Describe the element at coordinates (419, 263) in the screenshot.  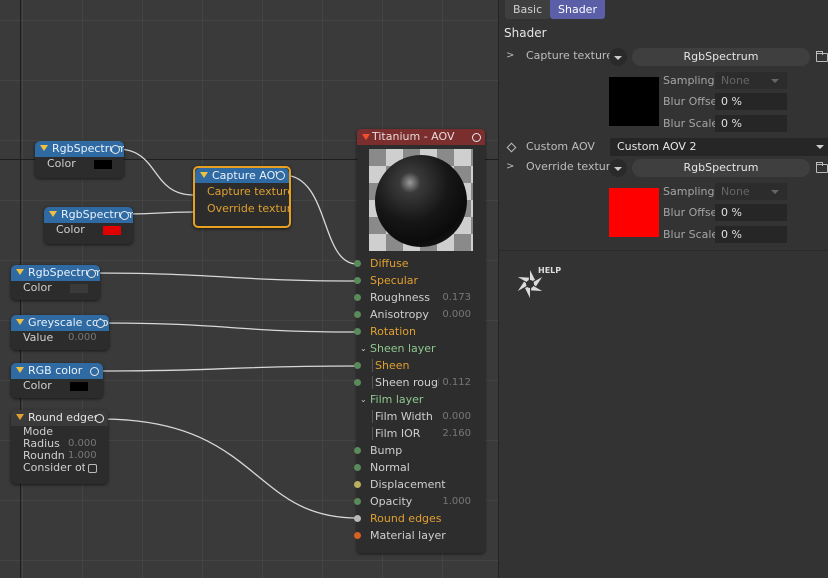
I see `port-diffuse: Diffuse` at that location.